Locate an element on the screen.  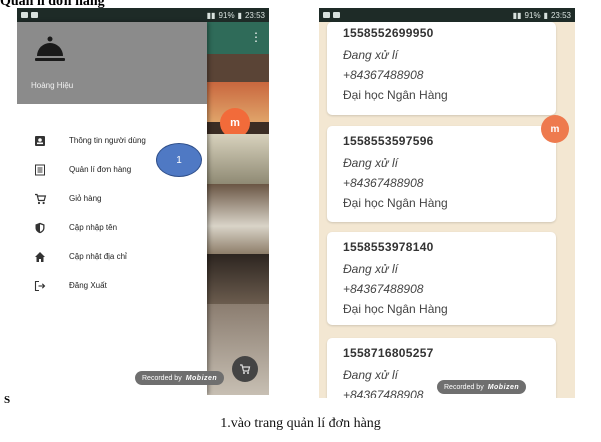
menu-item-label: Giỏ hàng is located at coordinates (85, 198).